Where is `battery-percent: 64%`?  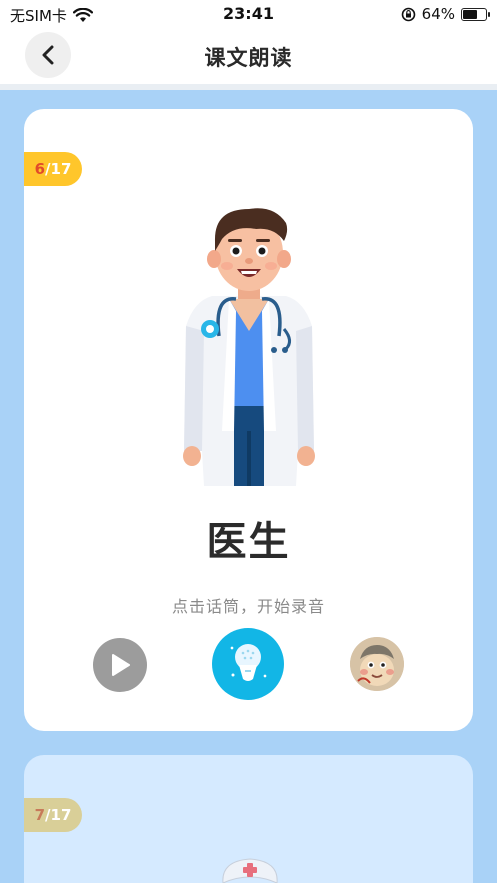
battery-percent: 64% is located at coordinates (438, 14).